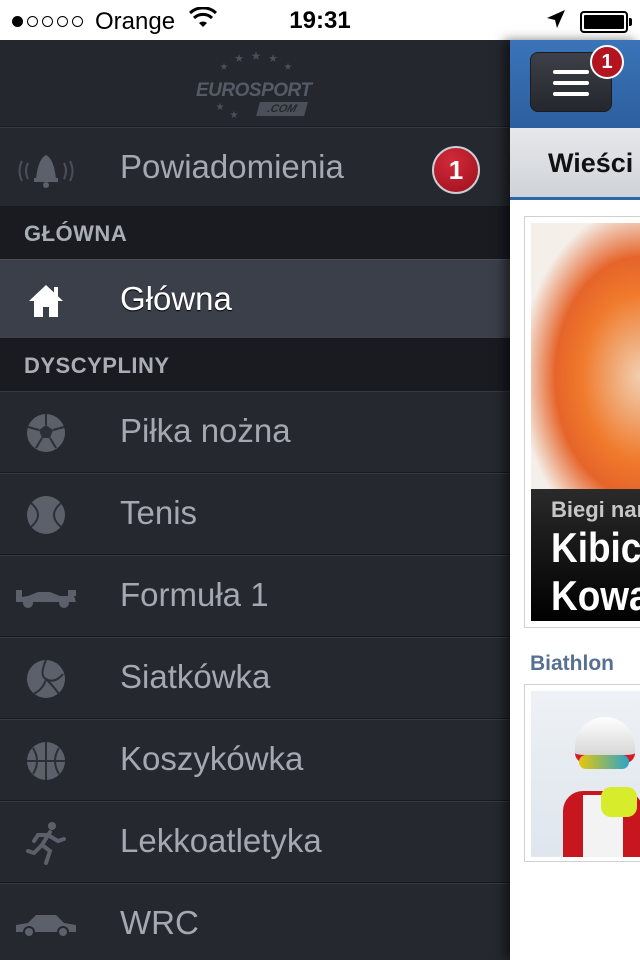 This screenshot has width=640, height=960. I want to click on menu-item-label: Formuła 1, so click(194, 594).